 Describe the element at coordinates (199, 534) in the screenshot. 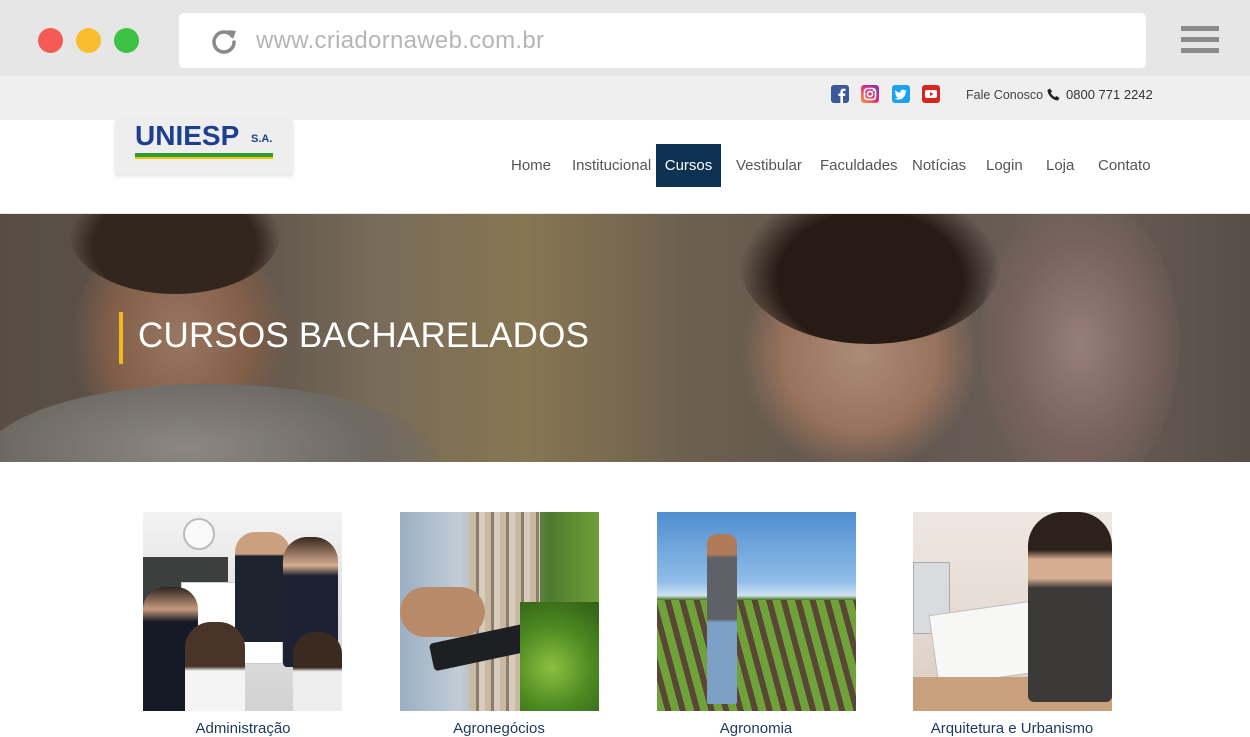

I see `clock-shape` at that location.